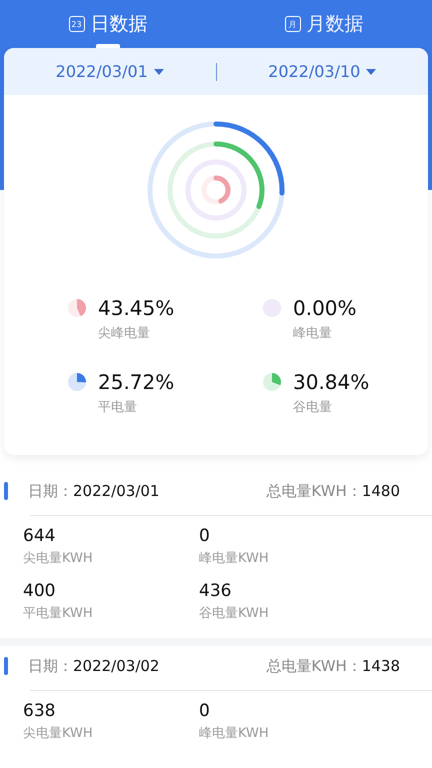  I want to click on percentage: 30.84%, so click(331, 382).